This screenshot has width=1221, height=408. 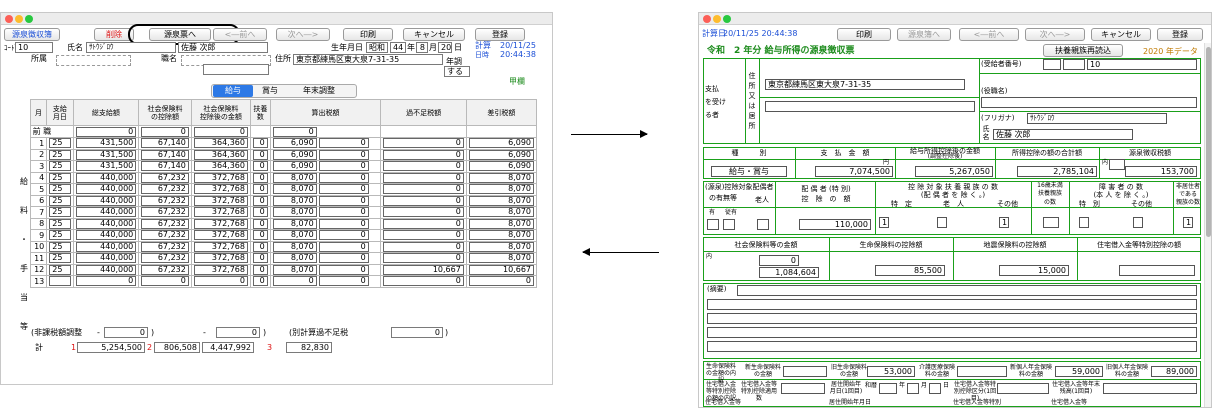 I want to click on value-field: 364,360, so click(x=220, y=166).